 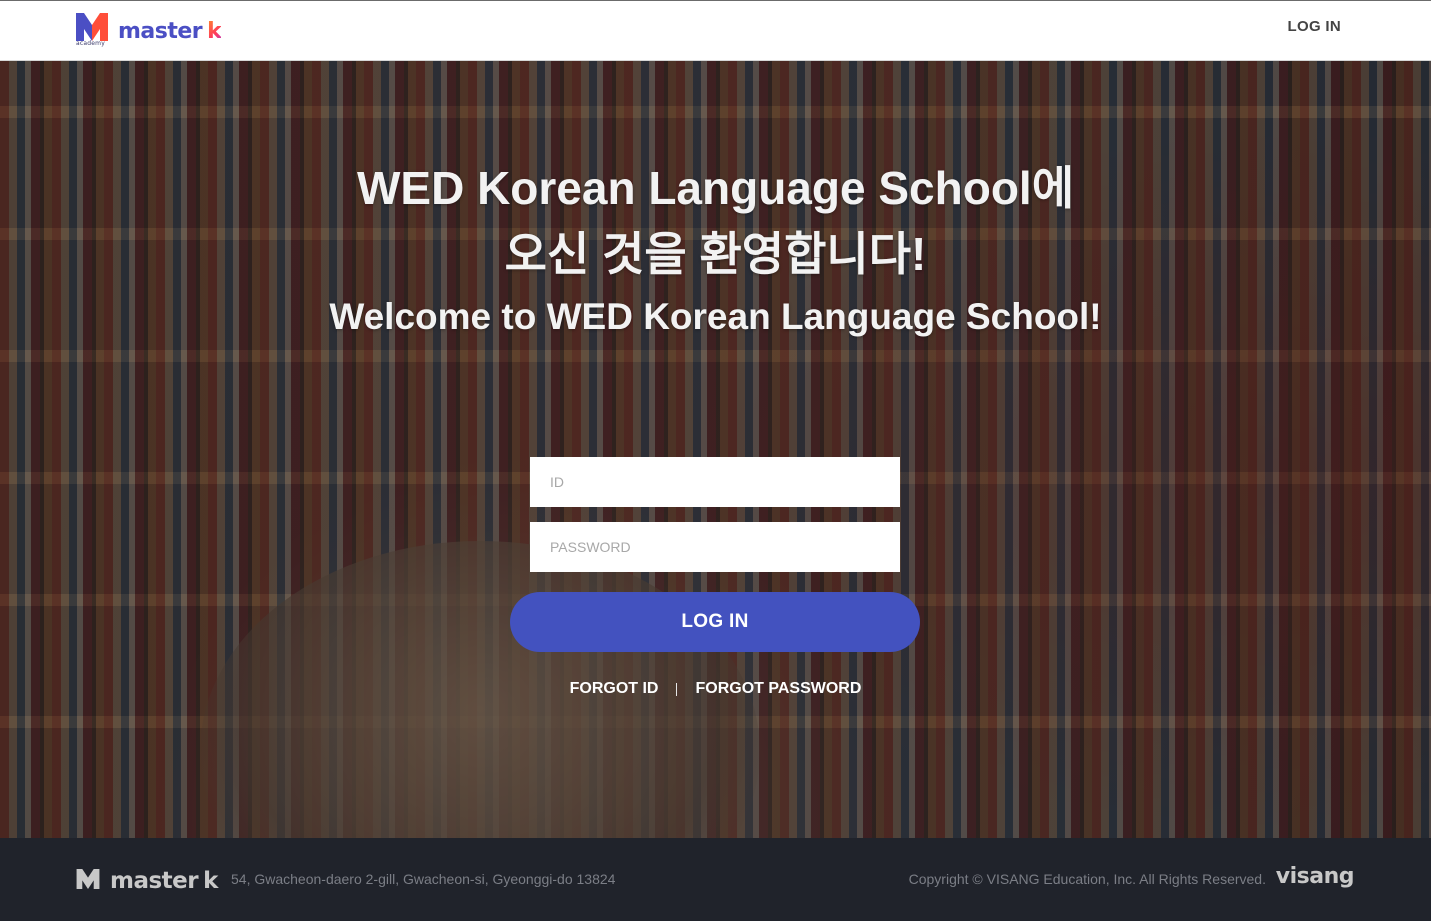 I want to click on password-input, so click(x=715, y=547).